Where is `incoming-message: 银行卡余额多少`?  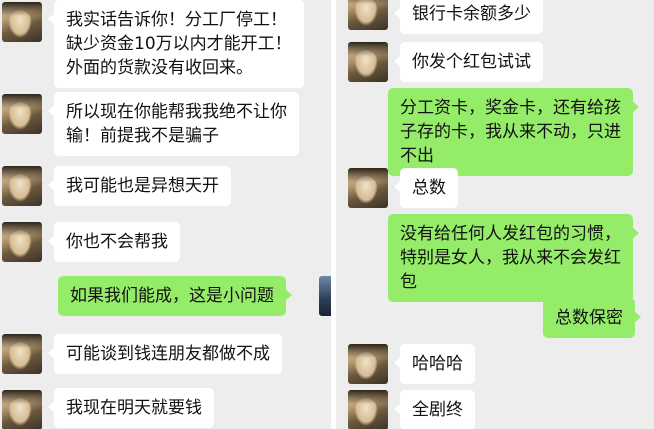
incoming-message: 银行卡余额多少 is located at coordinates (468, 17).